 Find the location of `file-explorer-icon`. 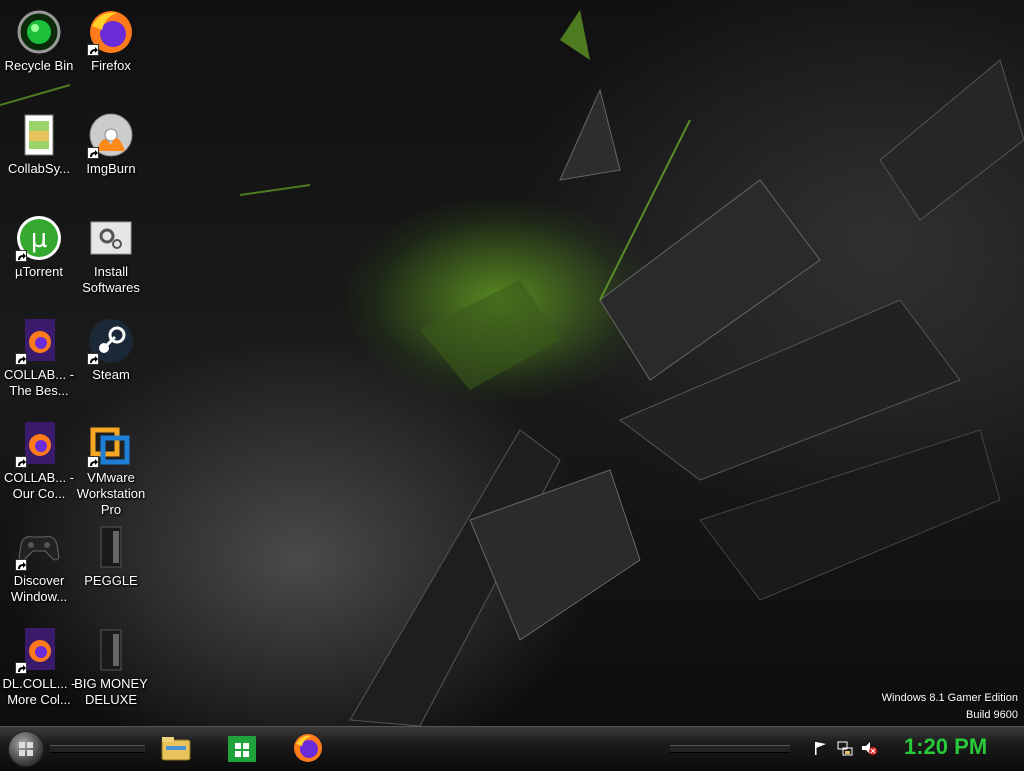

file-explorer-icon is located at coordinates (176, 748).